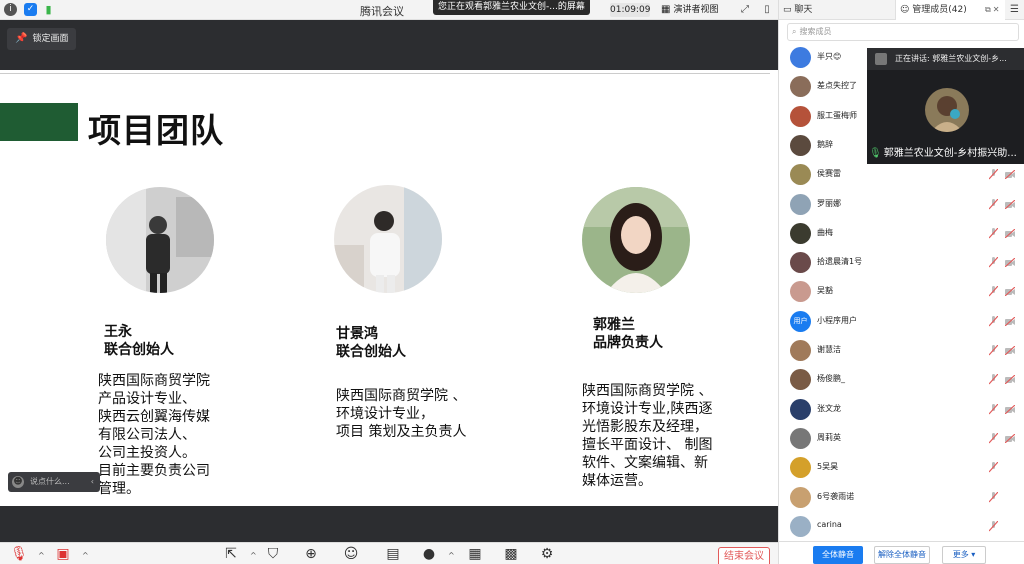 The width and height of the screenshot is (1024, 564). Describe the element at coordinates (118, 332) in the screenshot. I see `person-name: 王永` at that location.